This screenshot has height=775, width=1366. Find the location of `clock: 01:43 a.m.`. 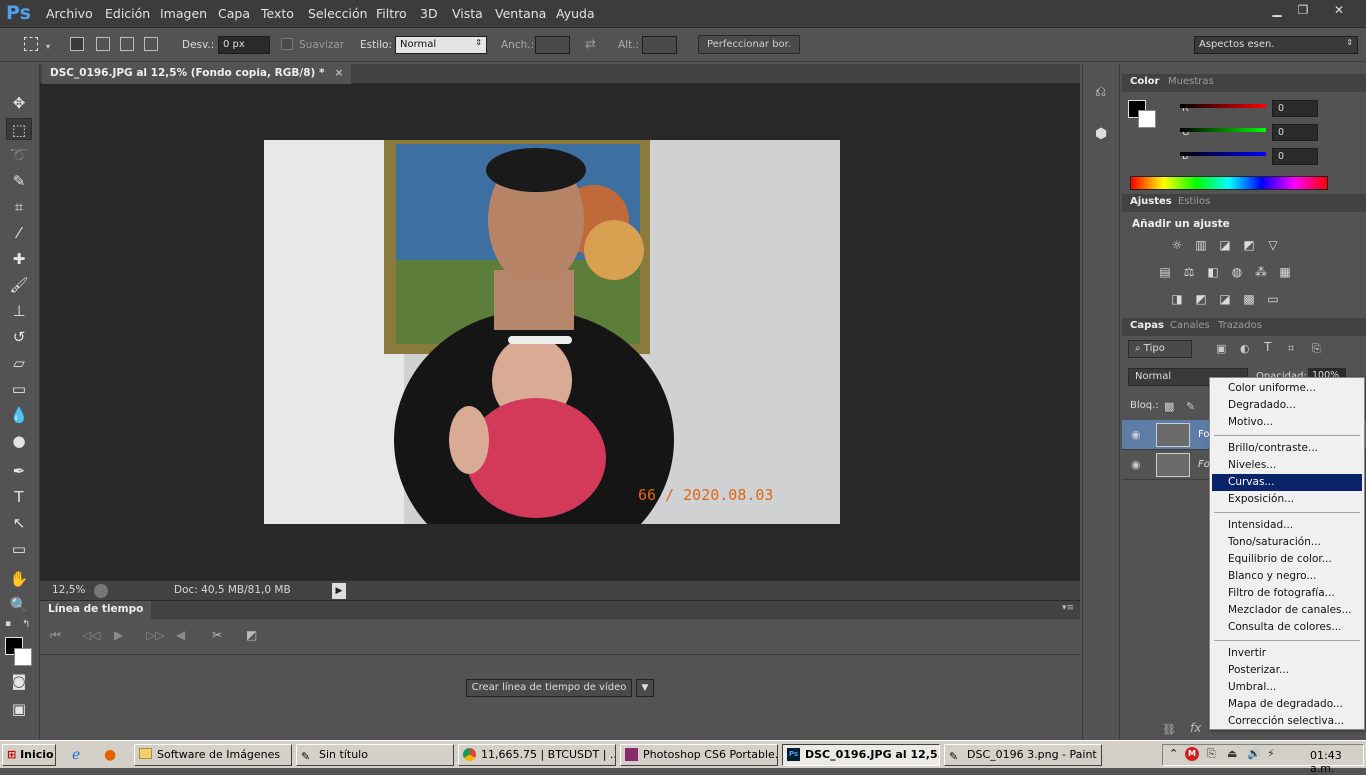

clock: 01:43 a.m. is located at coordinates (1338, 762).